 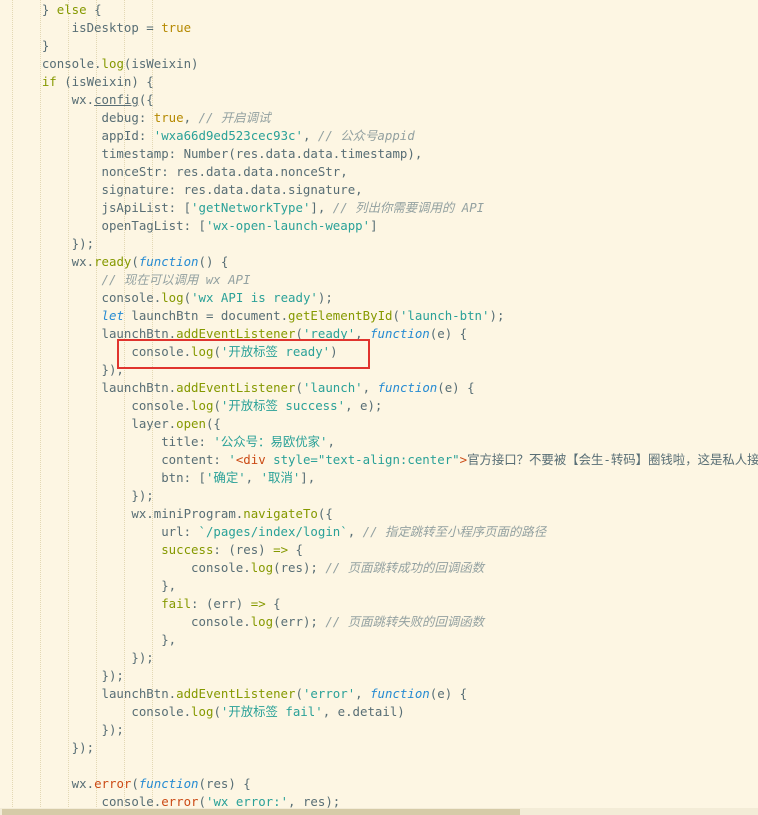 I want to click on code-line: console.log('wx API is ready');, so click(x=172, y=298).